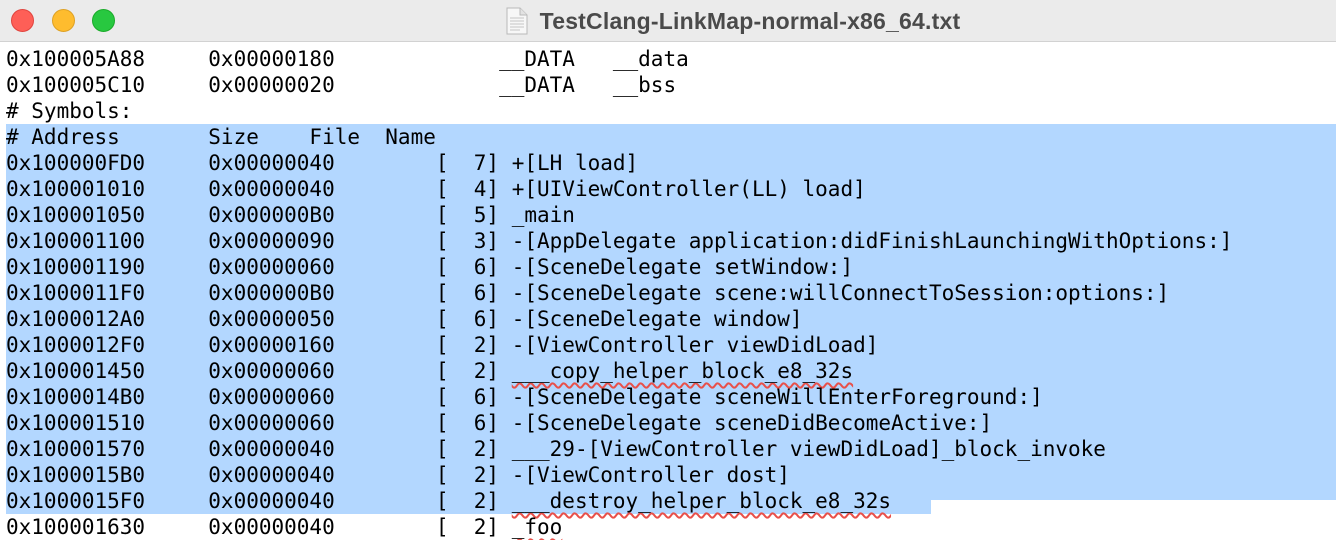 The width and height of the screenshot is (1336, 540). Describe the element at coordinates (668, 527) in the screenshot. I see `text-line: 0x100001630 0x00000040 [ 2] _foo` at that location.